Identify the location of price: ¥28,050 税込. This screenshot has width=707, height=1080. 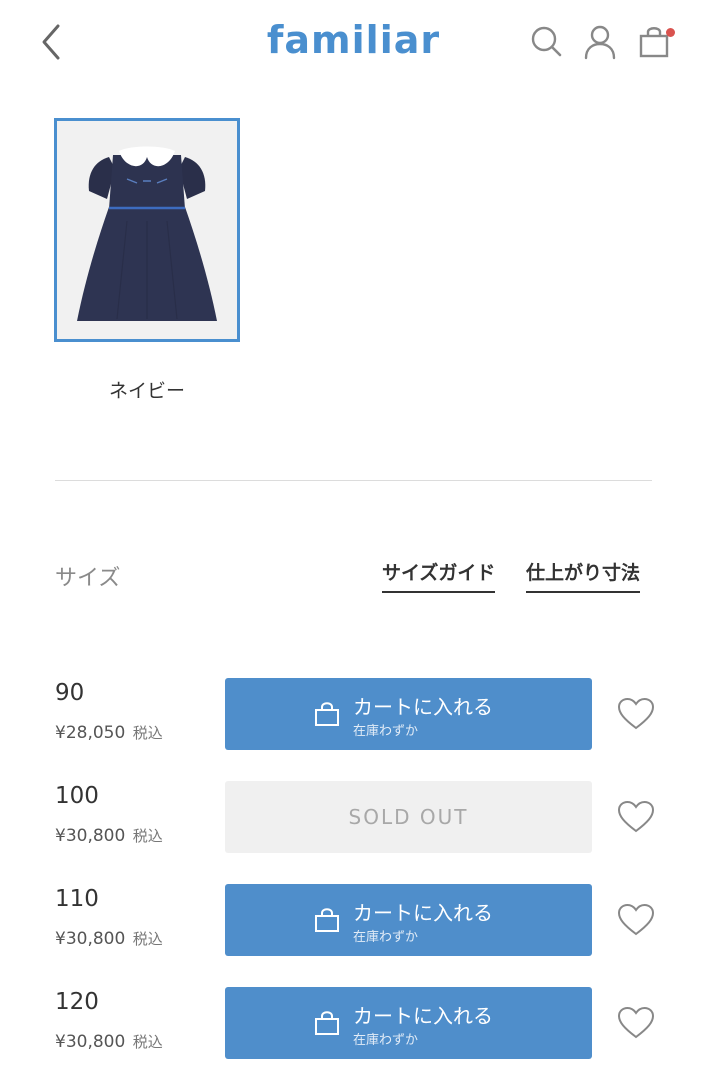
(109, 732).